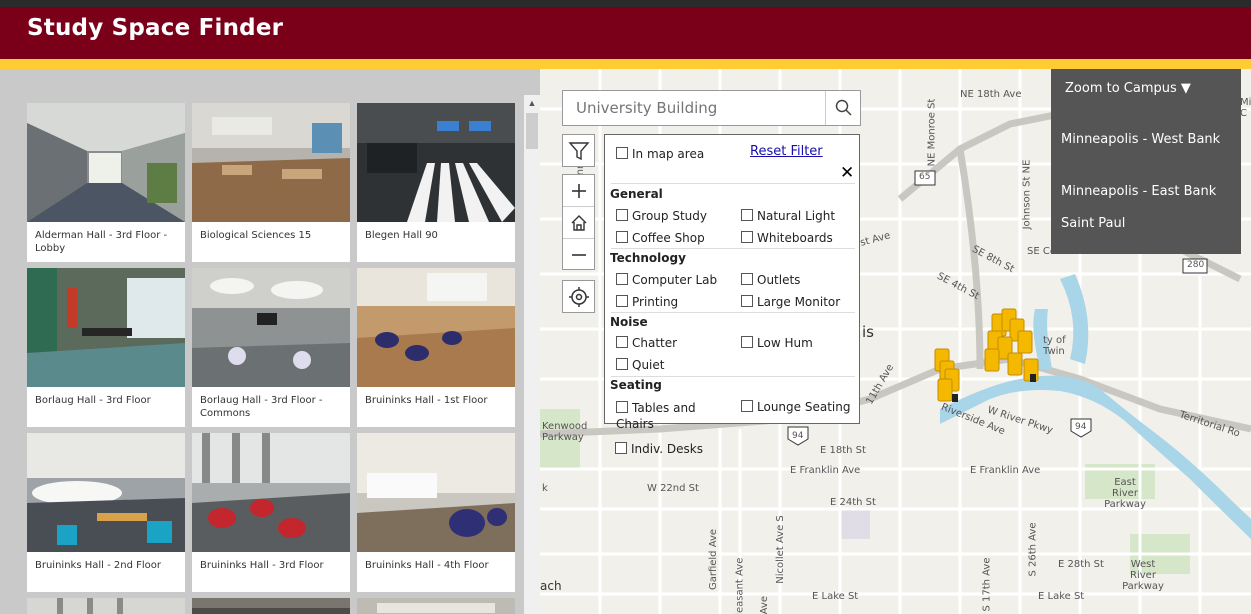 The height and width of the screenshot is (614, 1251). Describe the element at coordinates (625, 64) in the screenshot. I see `gold-accent-bar` at that location.